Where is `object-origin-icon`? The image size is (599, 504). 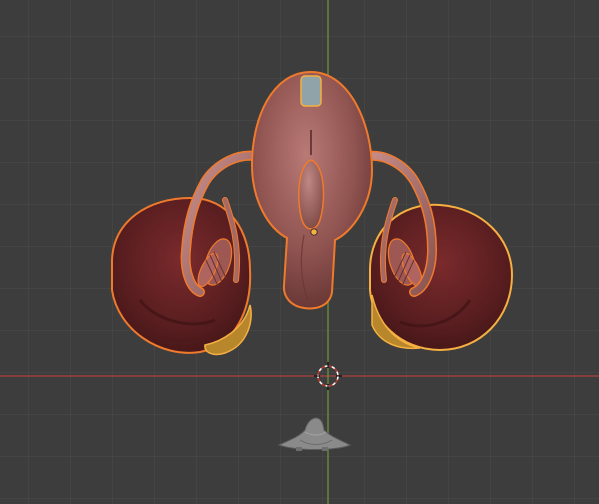 object-origin-icon is located at coordinates (314, 232).